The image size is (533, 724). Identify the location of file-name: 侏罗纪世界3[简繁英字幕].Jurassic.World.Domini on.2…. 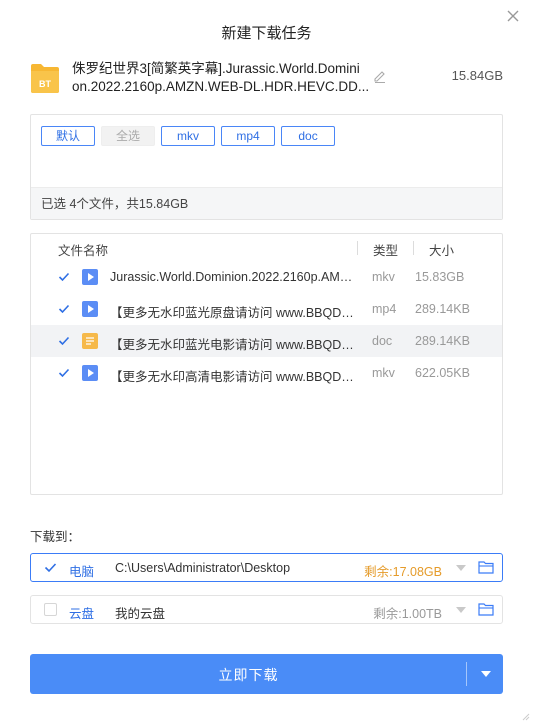
(221, 77).